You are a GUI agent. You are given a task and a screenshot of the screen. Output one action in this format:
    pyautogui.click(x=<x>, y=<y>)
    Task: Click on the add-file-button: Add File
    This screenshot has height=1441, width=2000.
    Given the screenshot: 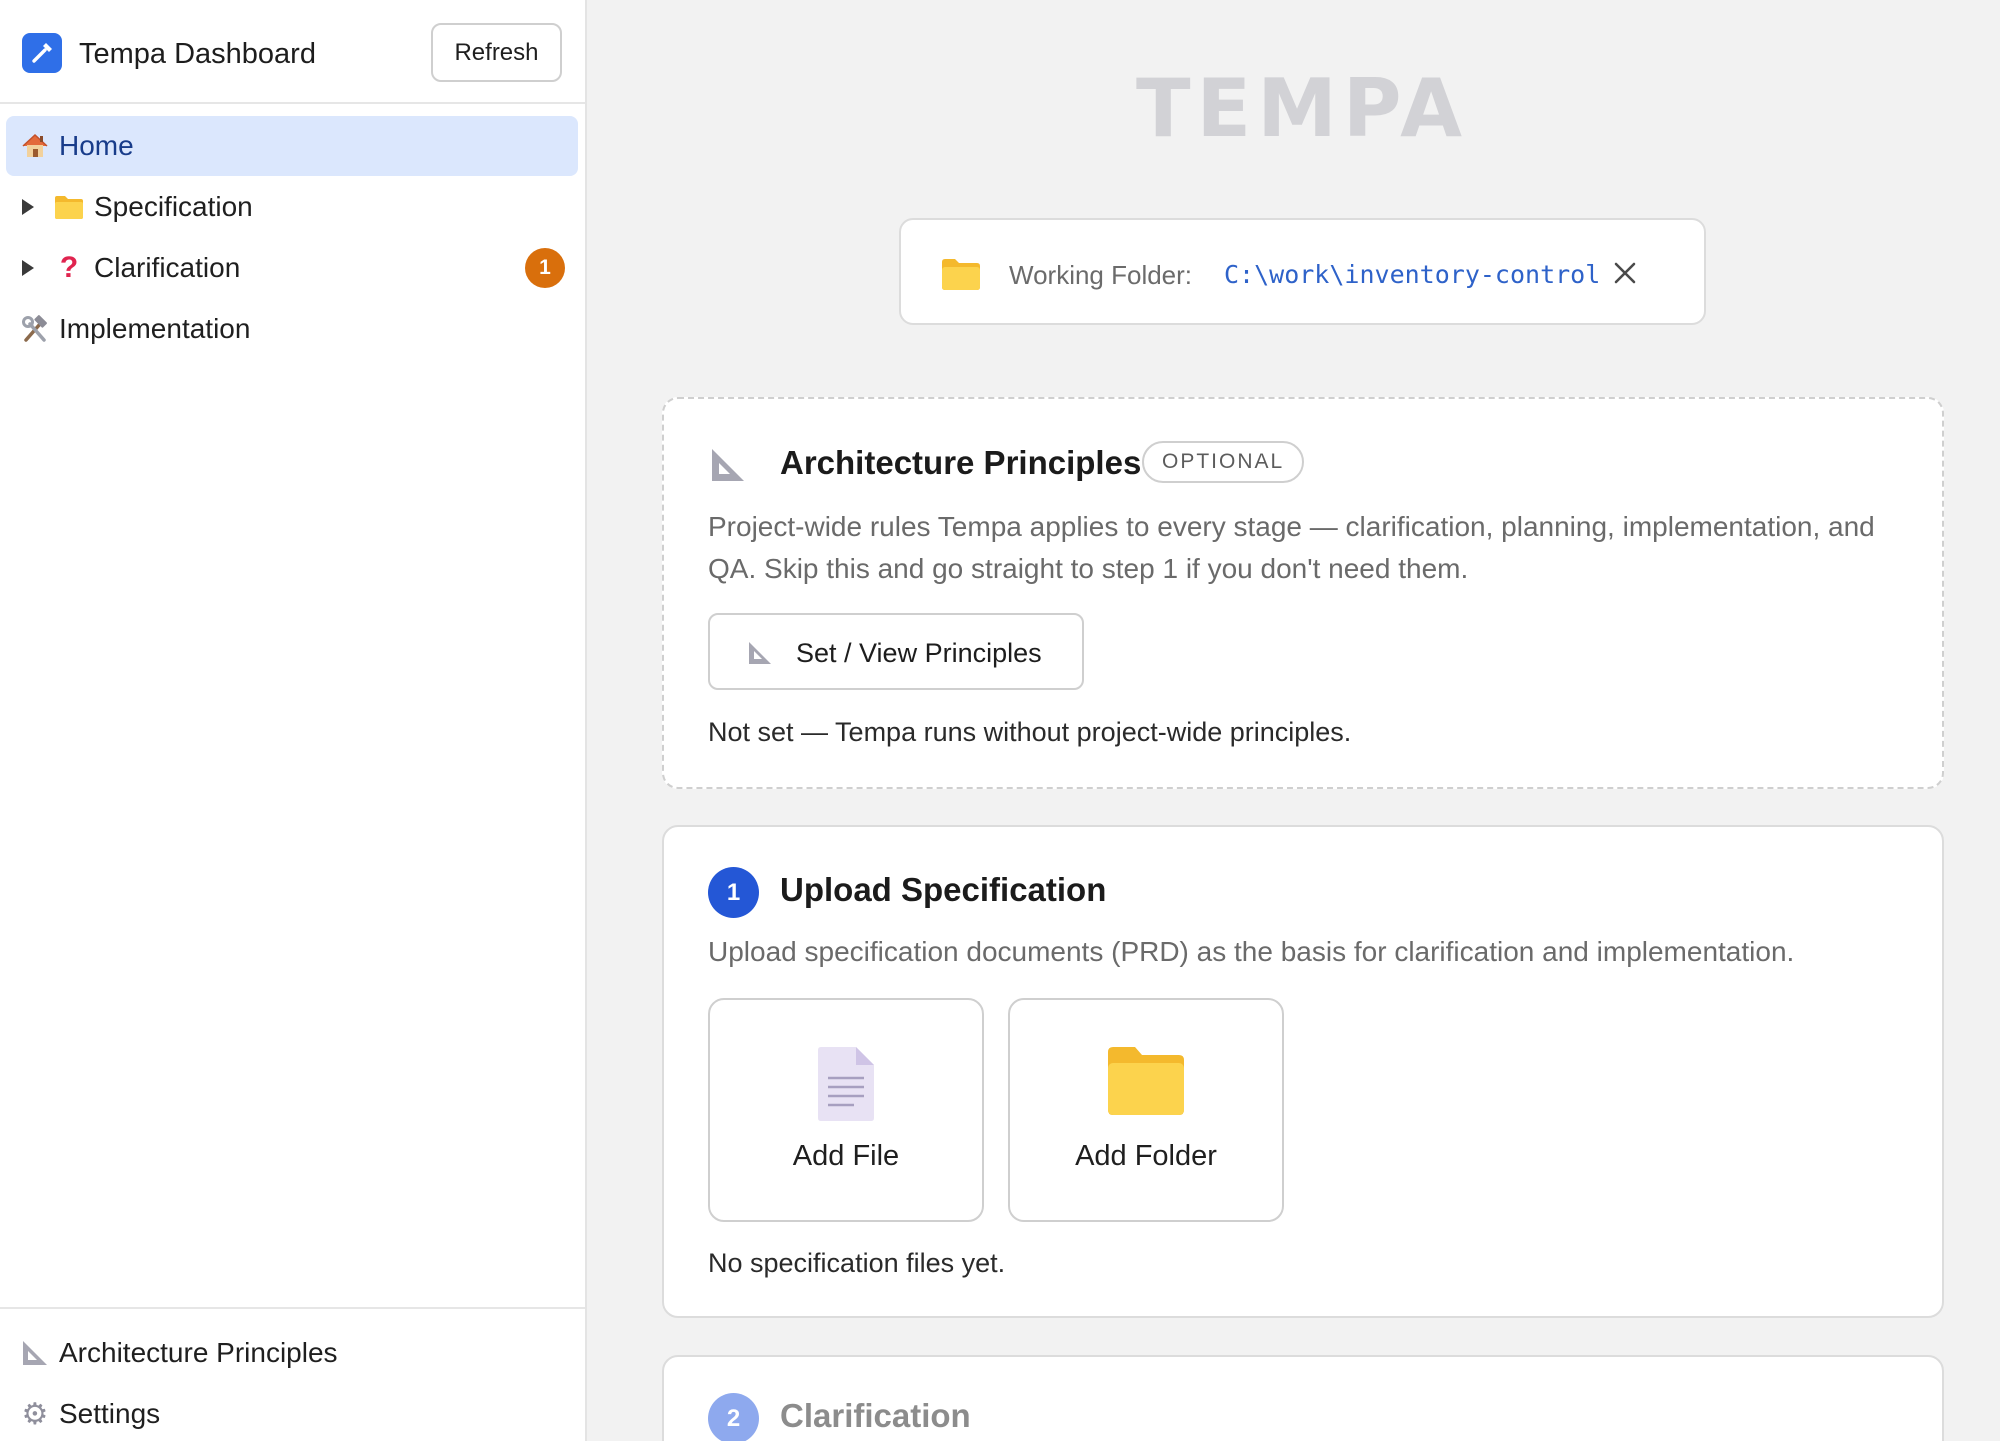 What is the action you would take?
    pyautogui.click(x=846, y=1110)
    